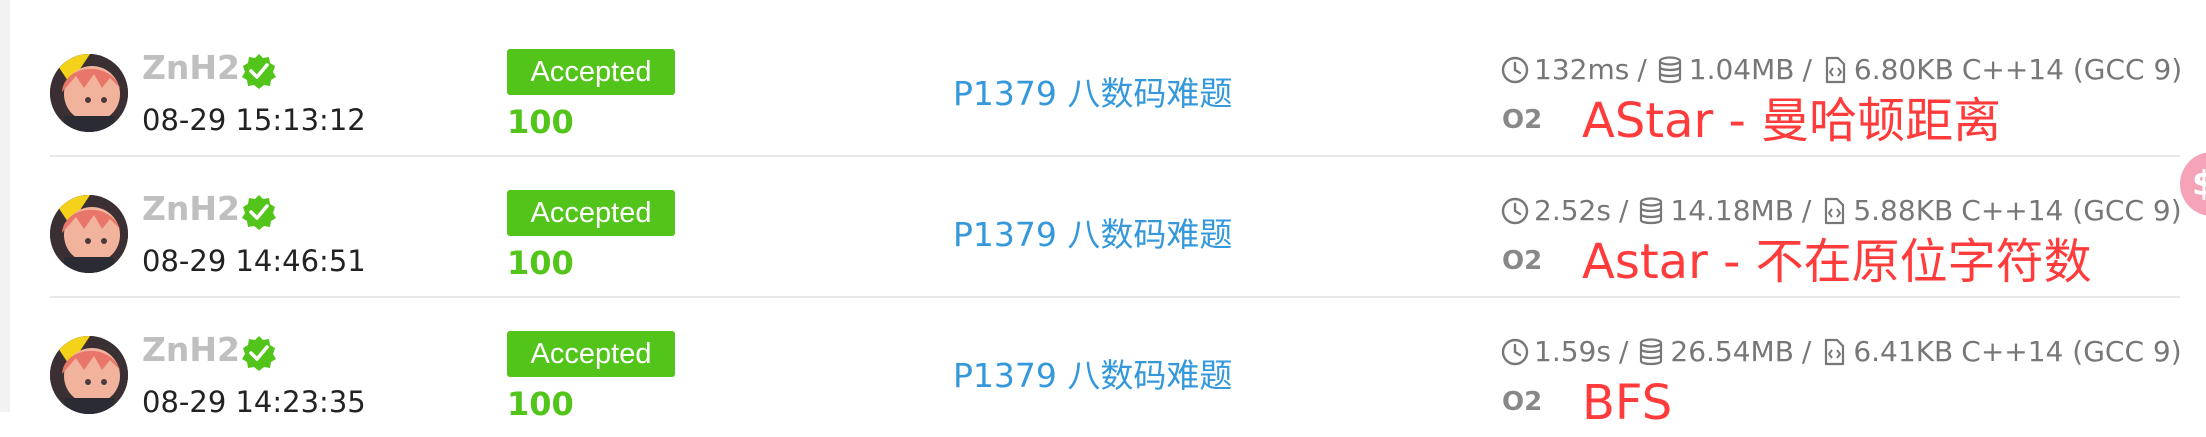 The image size is (2206, 437). What do you see at coordinates (254, 261) in the screenshot?
I see `submission-time: 08-29 14:46:51` at bounding box center [254, 261].